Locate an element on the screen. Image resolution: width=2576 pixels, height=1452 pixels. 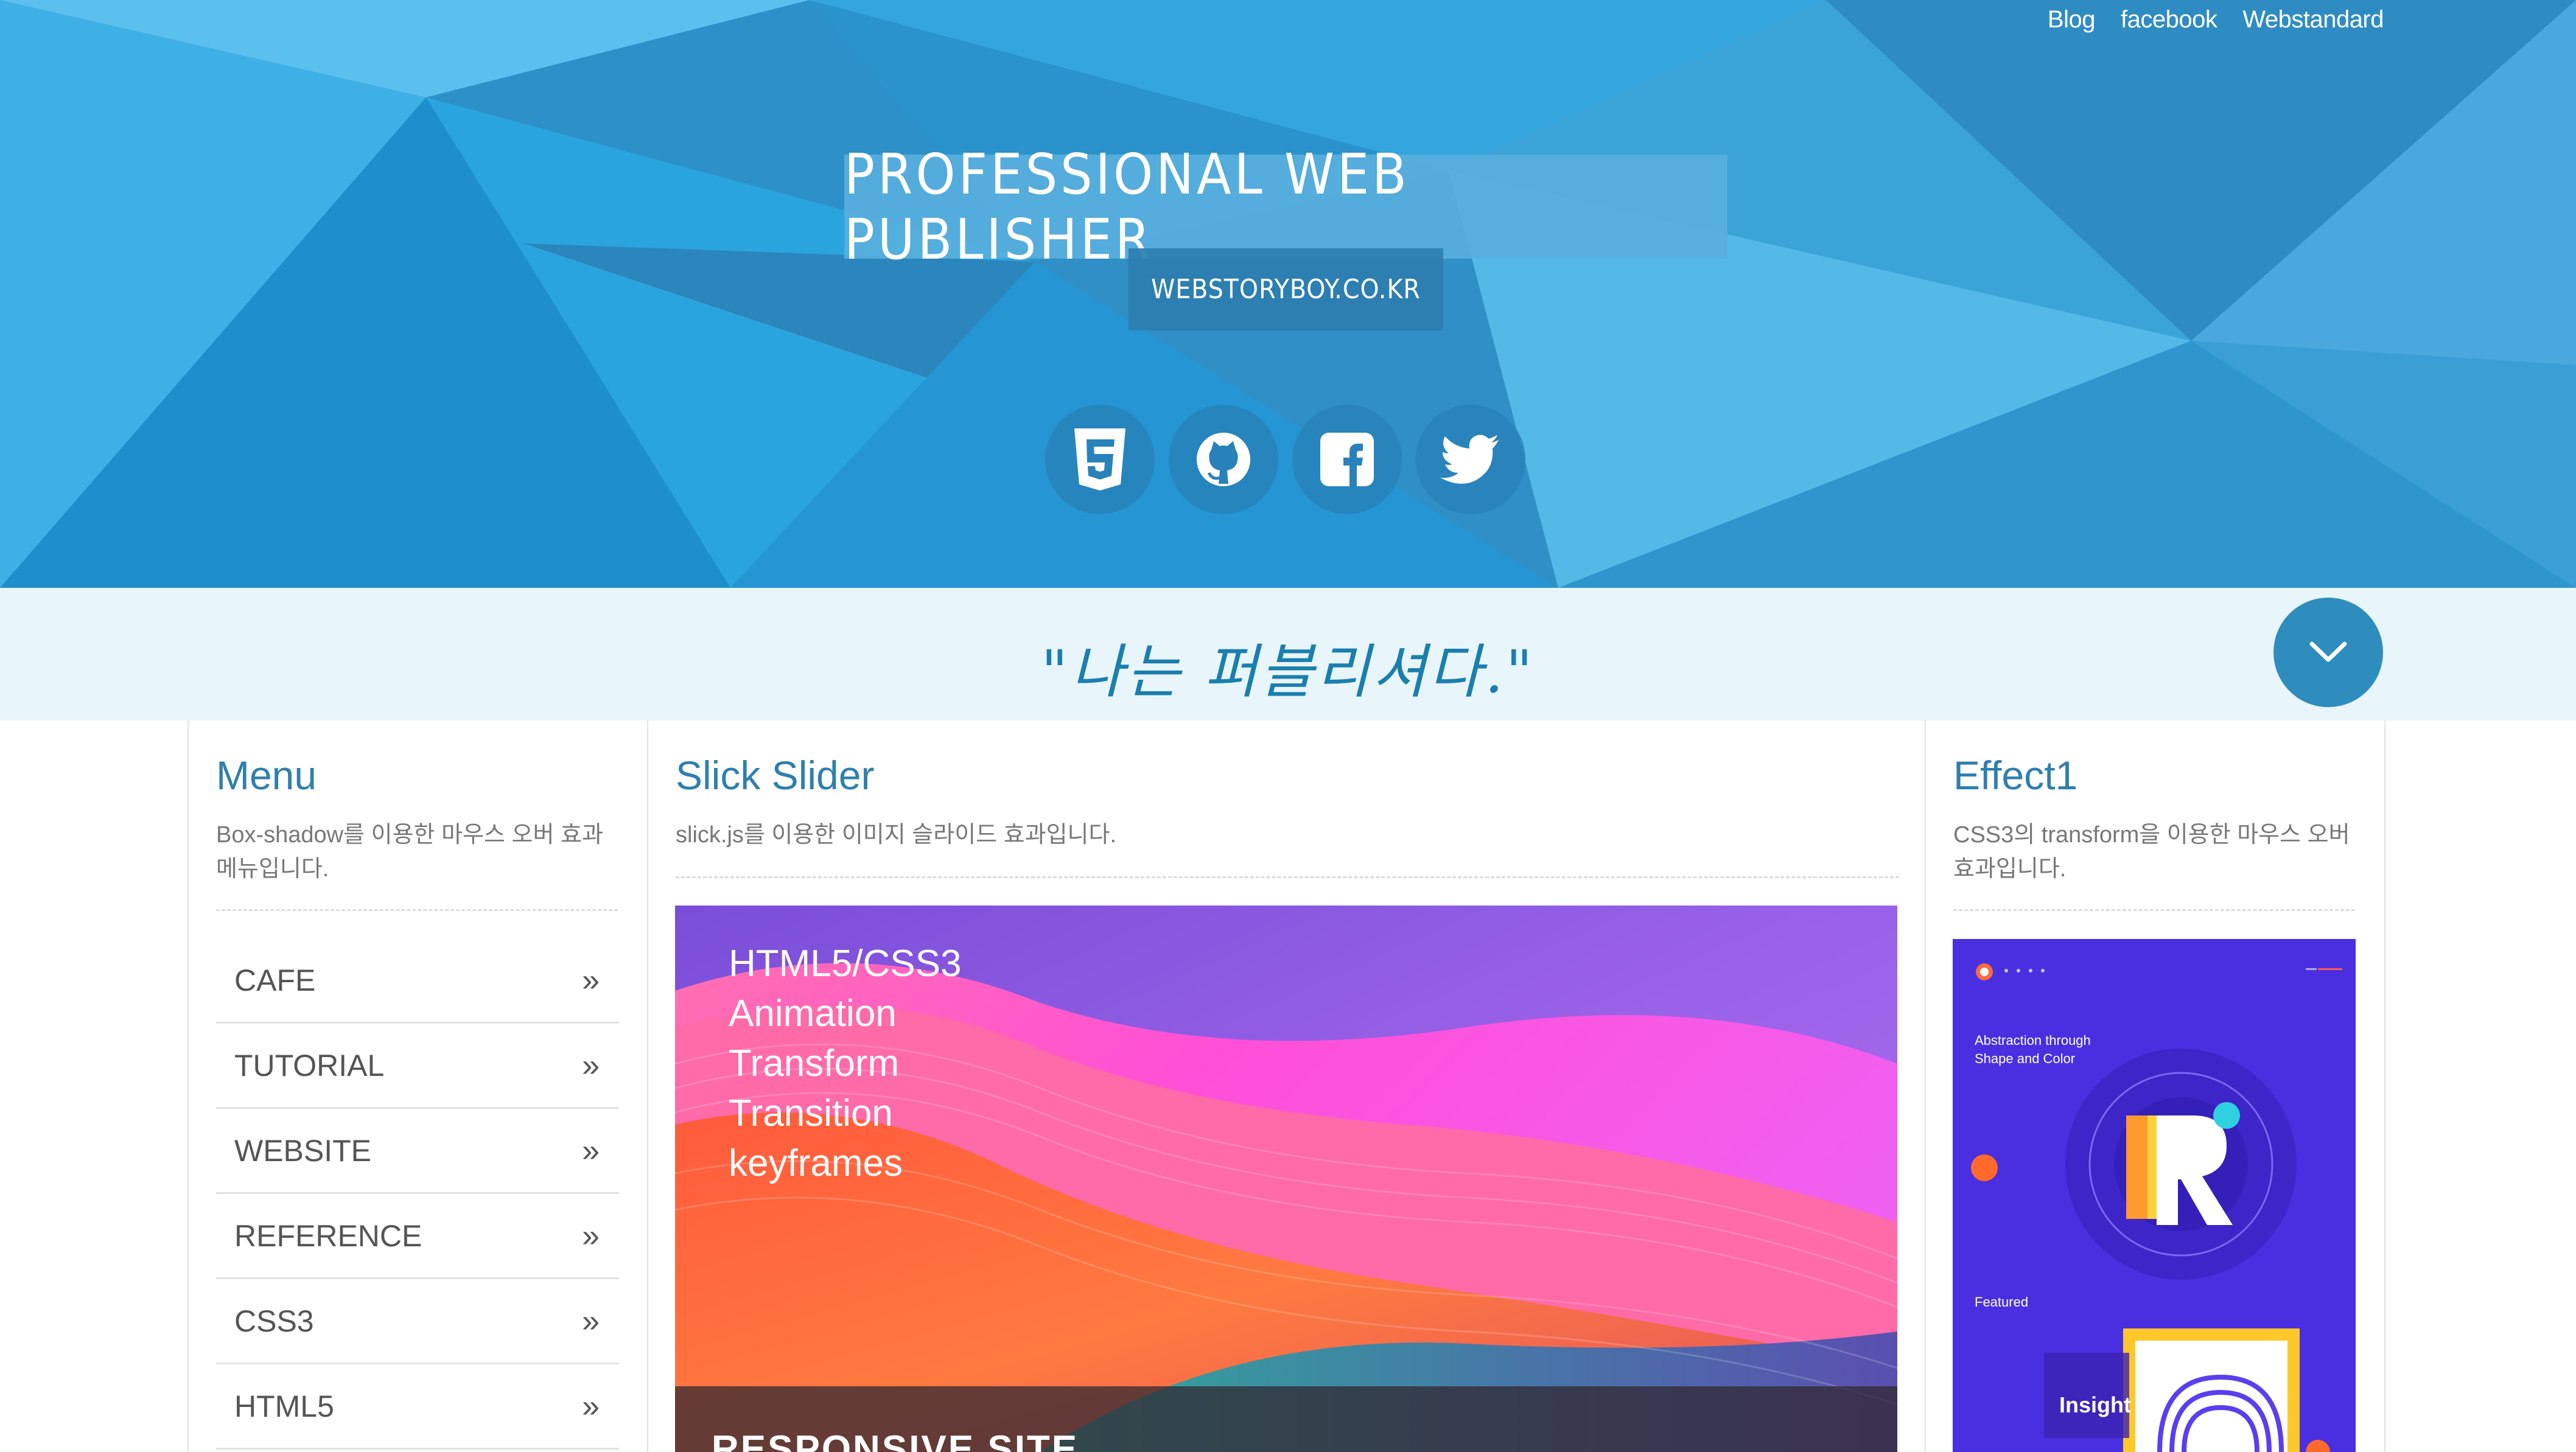
menu-item-label: TUTORIAL is located at coordinates (309, 1065).